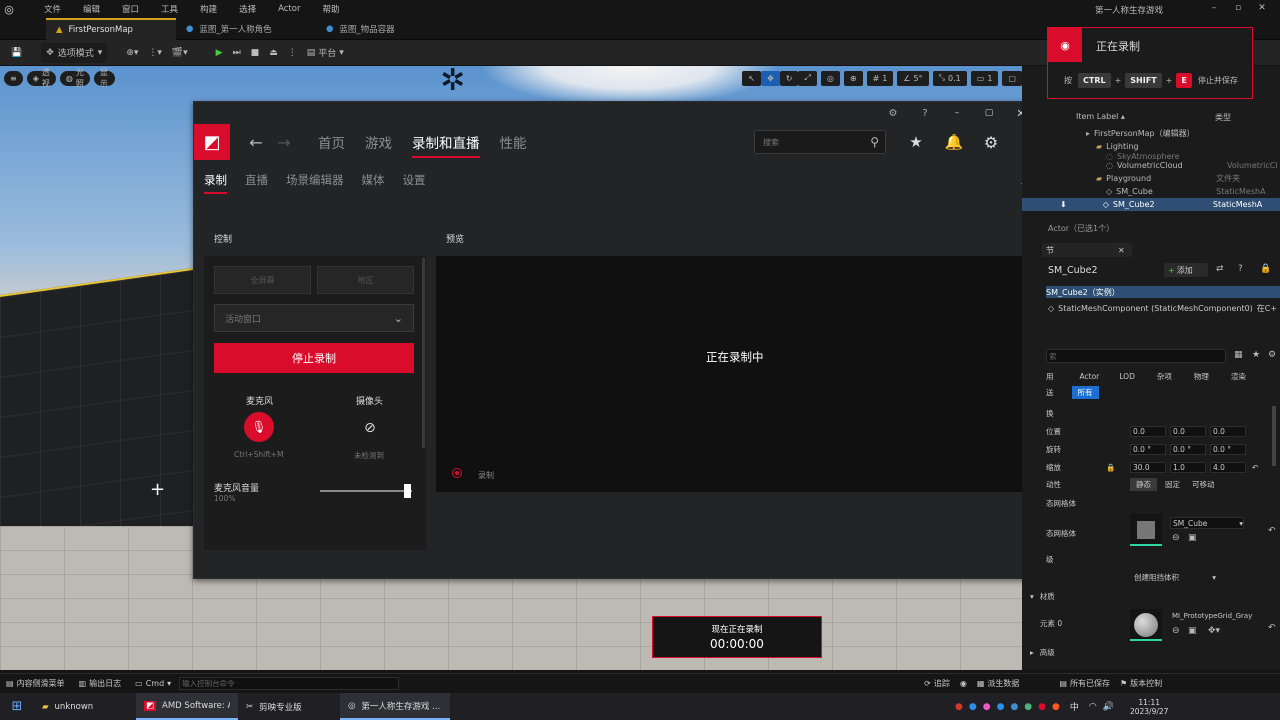 The image size is (1280, 720). I want to click on show-button: 显示, so click(104, 78).